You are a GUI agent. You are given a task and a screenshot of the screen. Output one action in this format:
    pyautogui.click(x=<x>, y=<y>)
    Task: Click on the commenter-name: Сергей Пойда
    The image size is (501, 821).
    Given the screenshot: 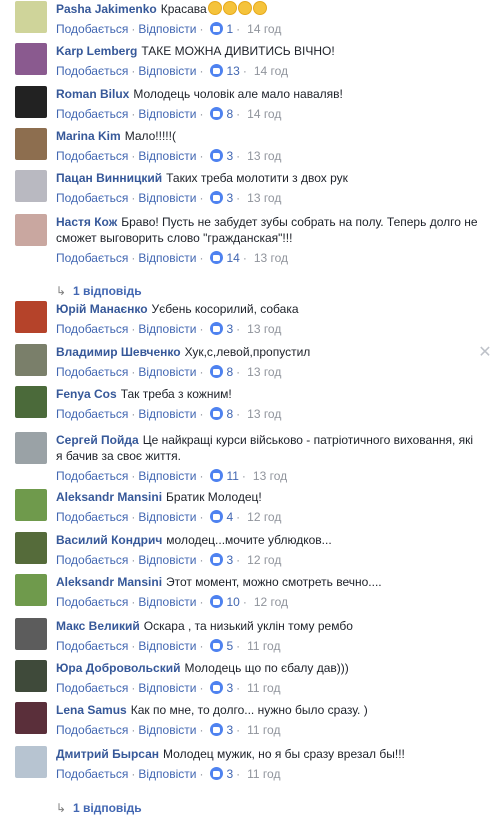 What is the action you would take?
    pyautogui.click(x=97, y=440)
    